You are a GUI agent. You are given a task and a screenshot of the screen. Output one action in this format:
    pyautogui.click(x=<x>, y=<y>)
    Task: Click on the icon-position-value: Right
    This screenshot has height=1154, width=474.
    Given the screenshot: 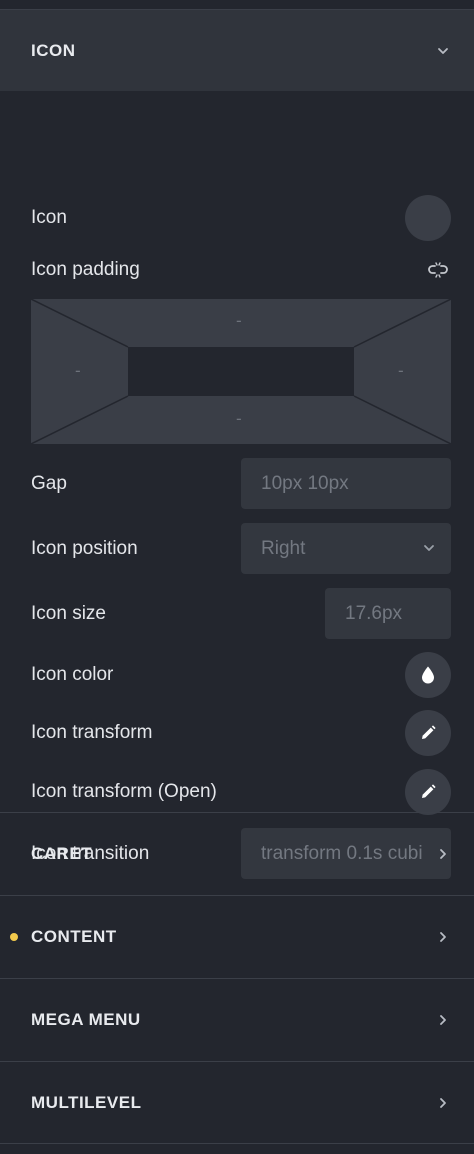 What is the action you would take?
    pyautogui.click(x=283, y=548)
    